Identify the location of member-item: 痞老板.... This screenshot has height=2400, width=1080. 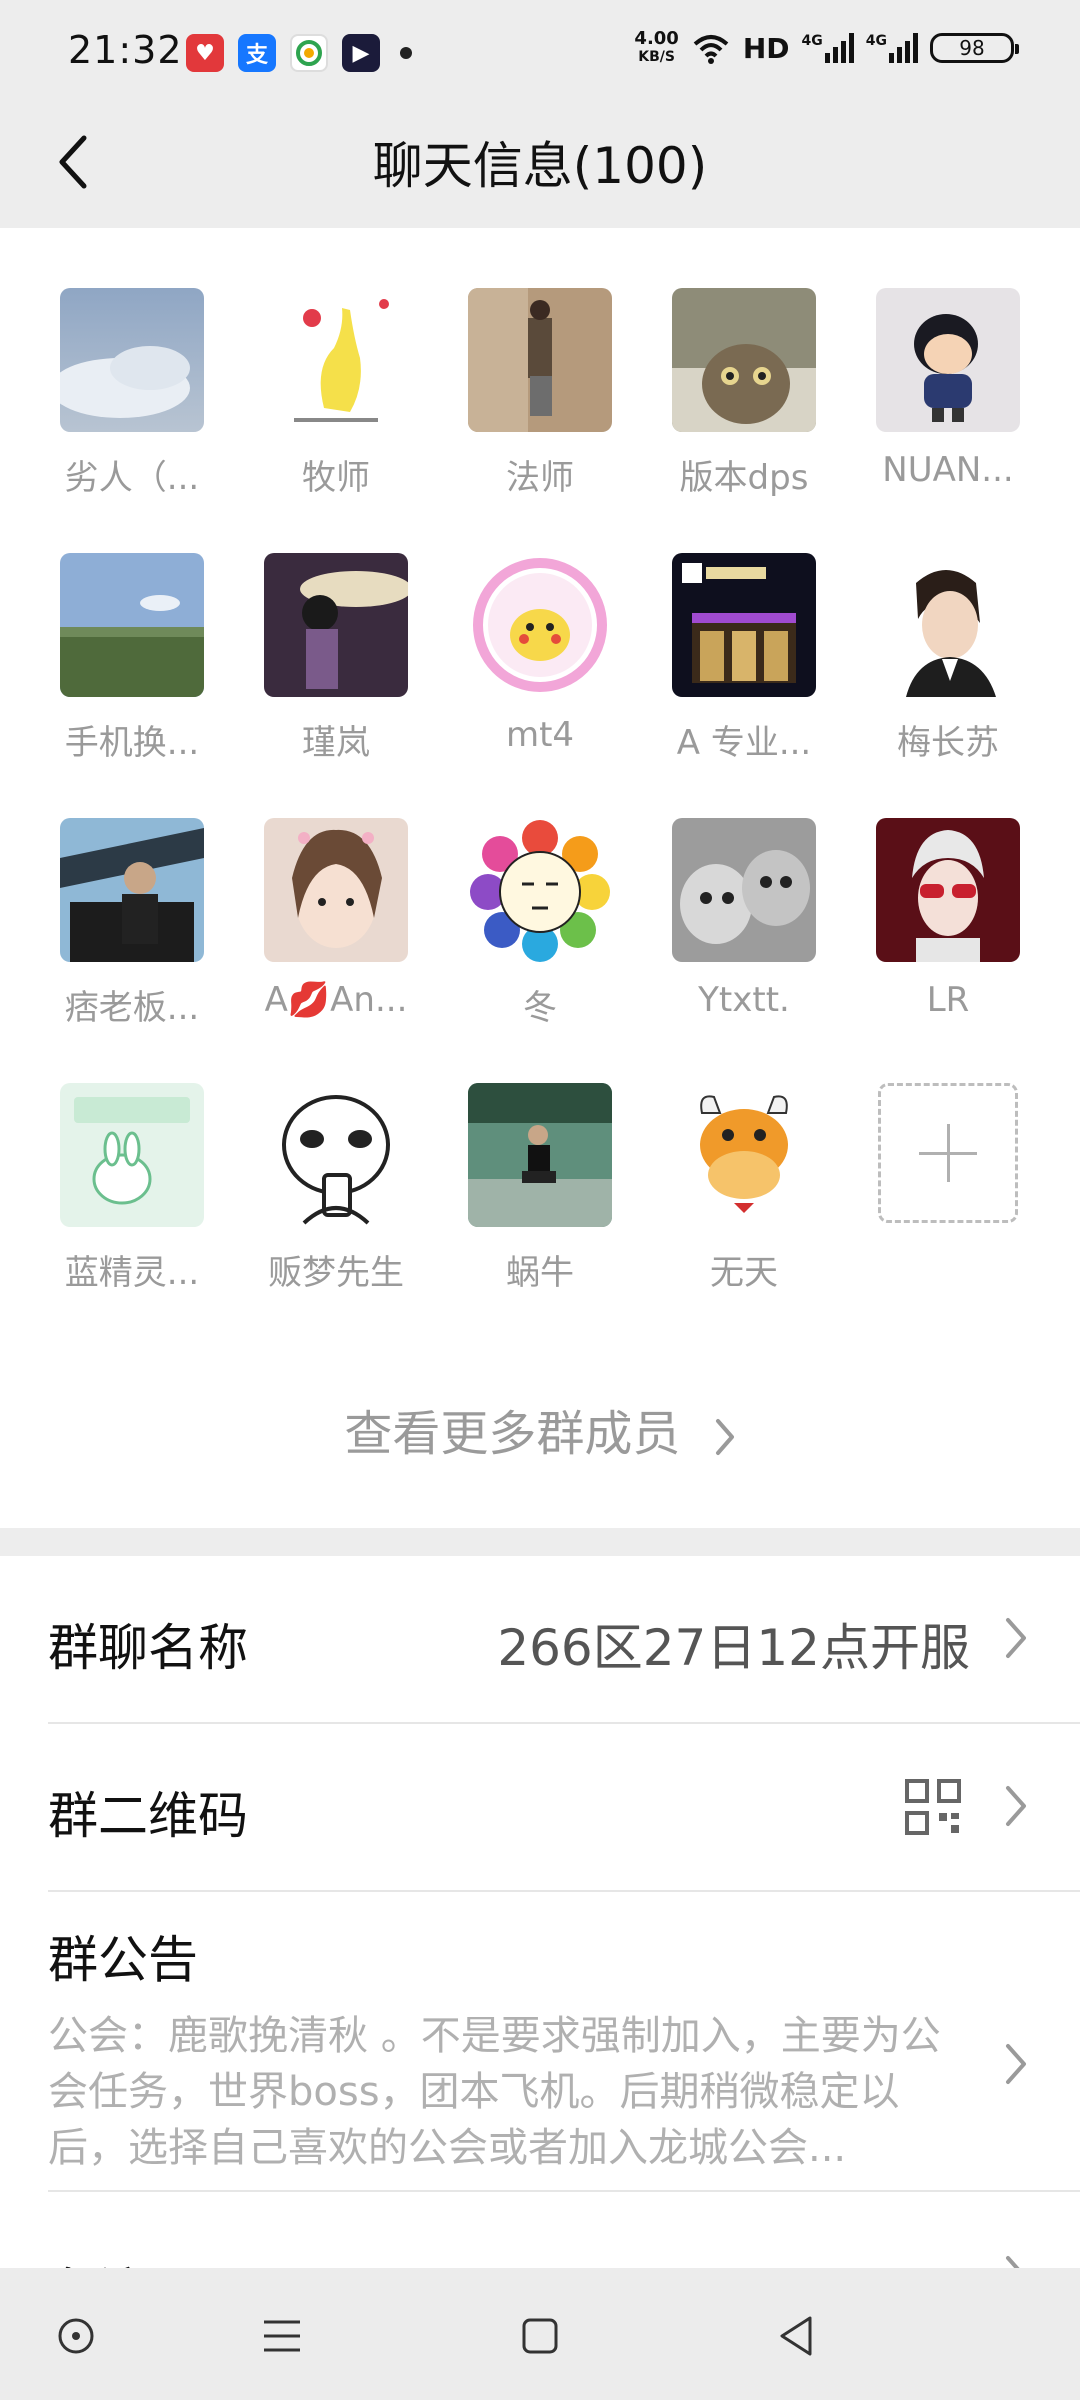
(132, 923).